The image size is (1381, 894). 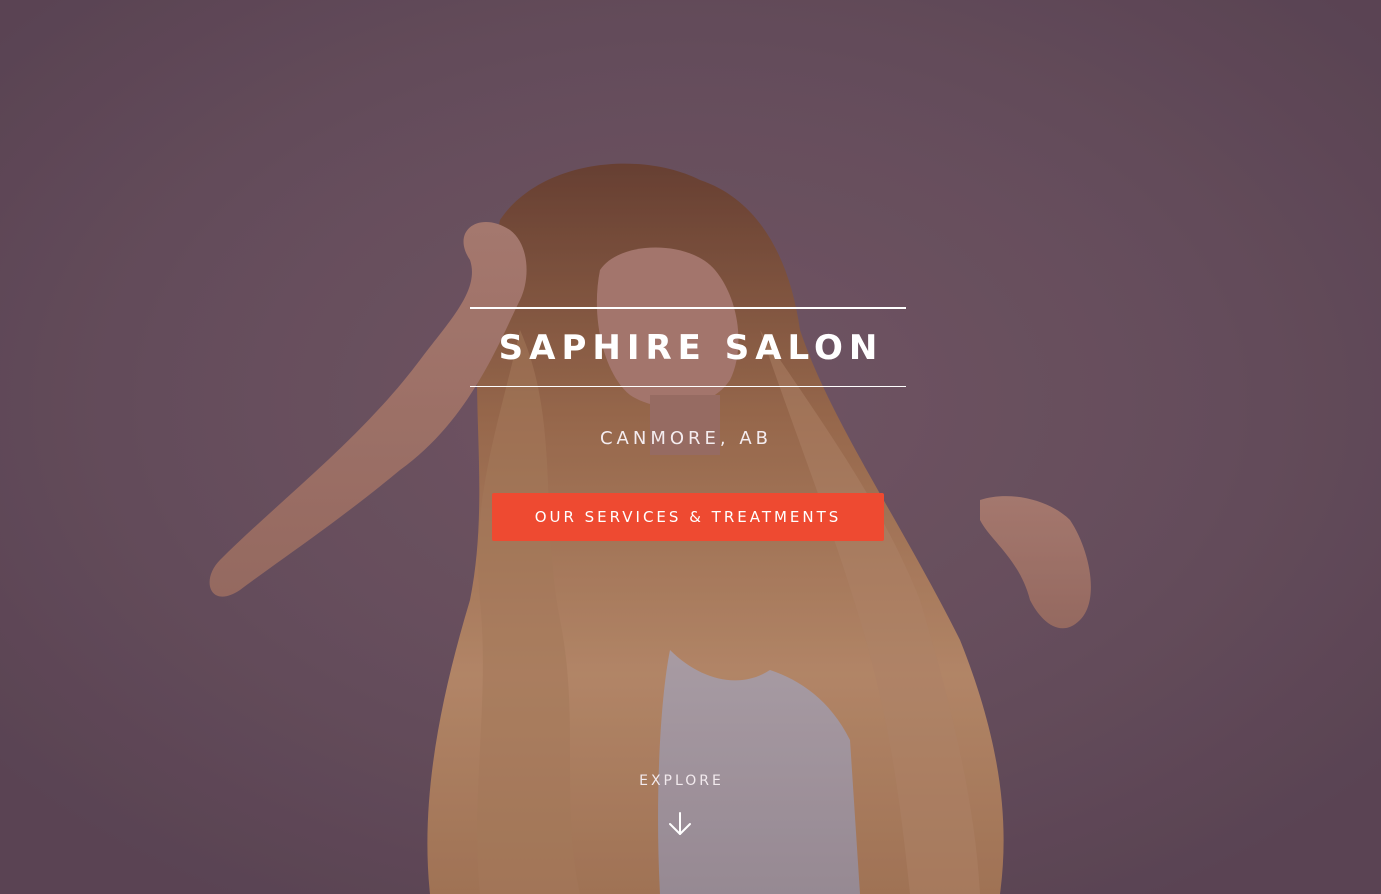 I want to click on title-frame: SAPHIRE SALON, so click(x=688, y=347).